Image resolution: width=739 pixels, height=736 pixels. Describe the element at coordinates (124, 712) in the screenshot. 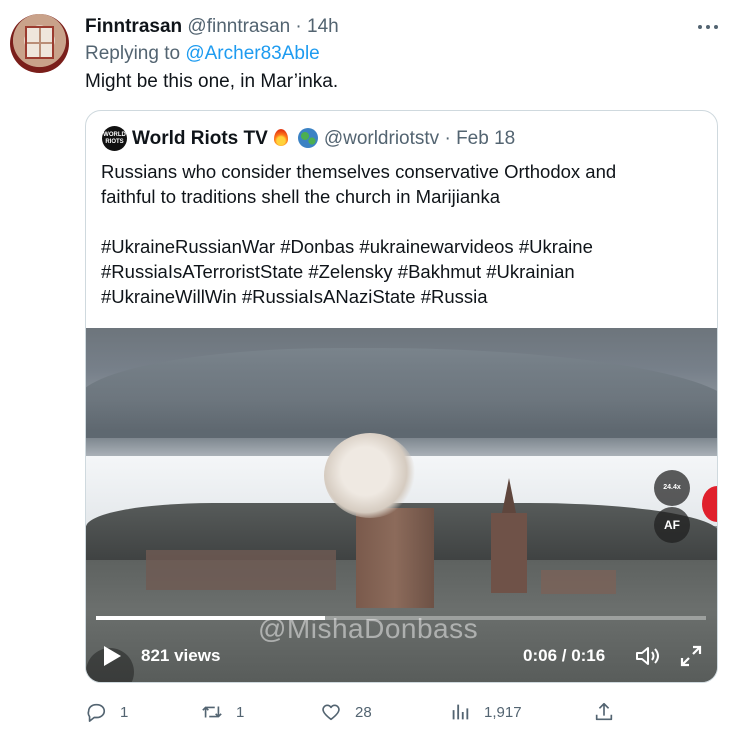

I see `reply-count: 1` at that location.